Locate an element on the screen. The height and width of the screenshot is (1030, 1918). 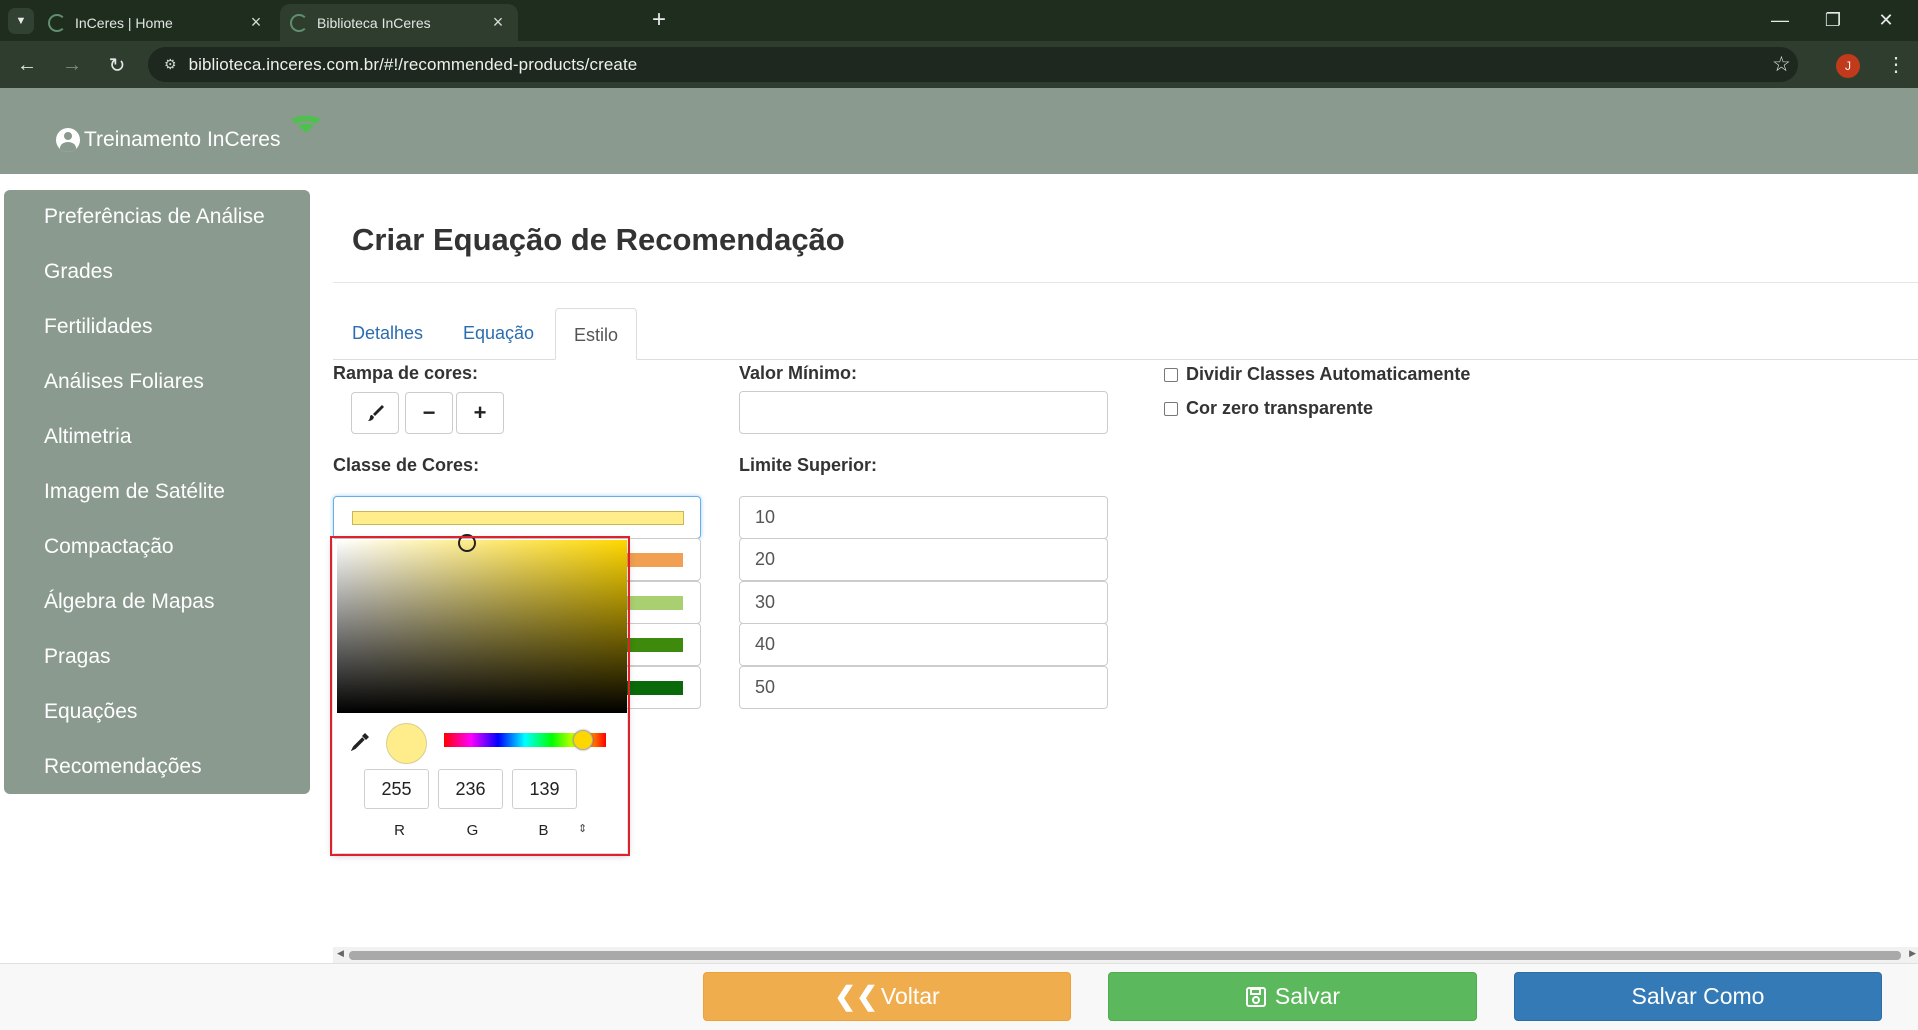
restore-icon: ❐ is located at coordinates (1833, 20).